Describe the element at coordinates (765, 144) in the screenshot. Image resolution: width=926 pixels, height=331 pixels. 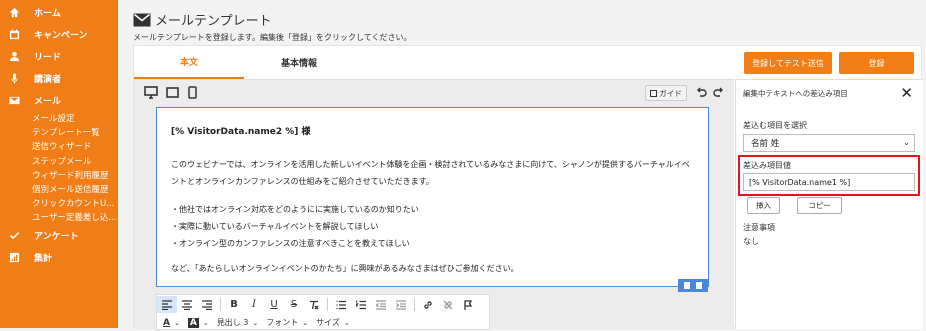
I see `merge-field-select-value: 名前 姓` at that location.